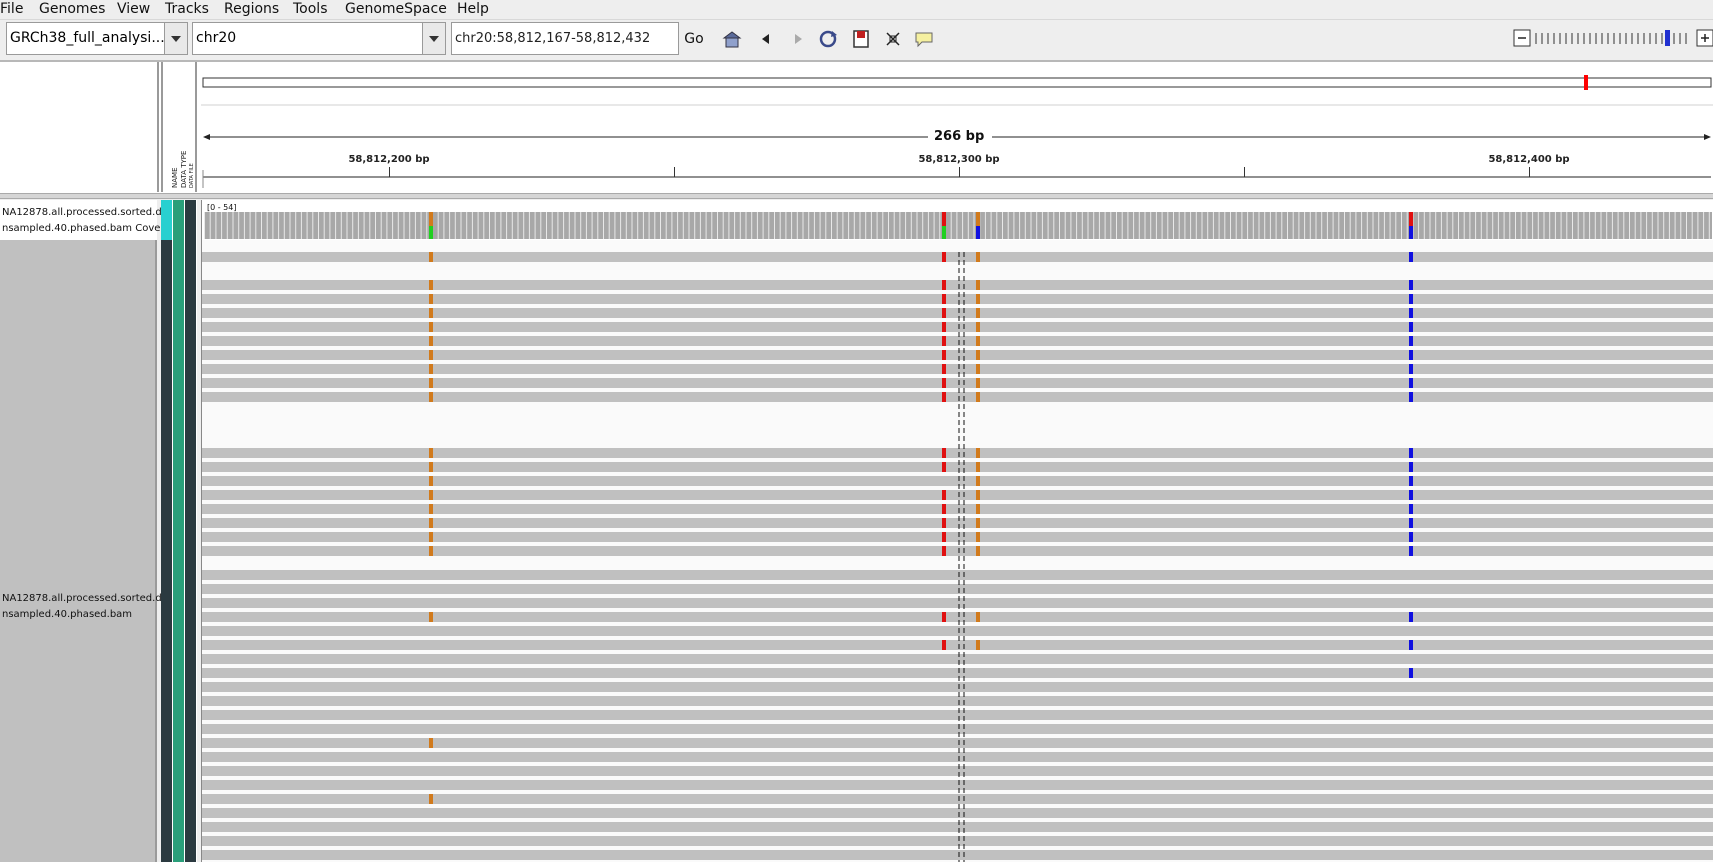  Describe the element at coordinates (184, 169) in the screenshot. I see `attr-header-data-type: DATA TYPE` at that location.